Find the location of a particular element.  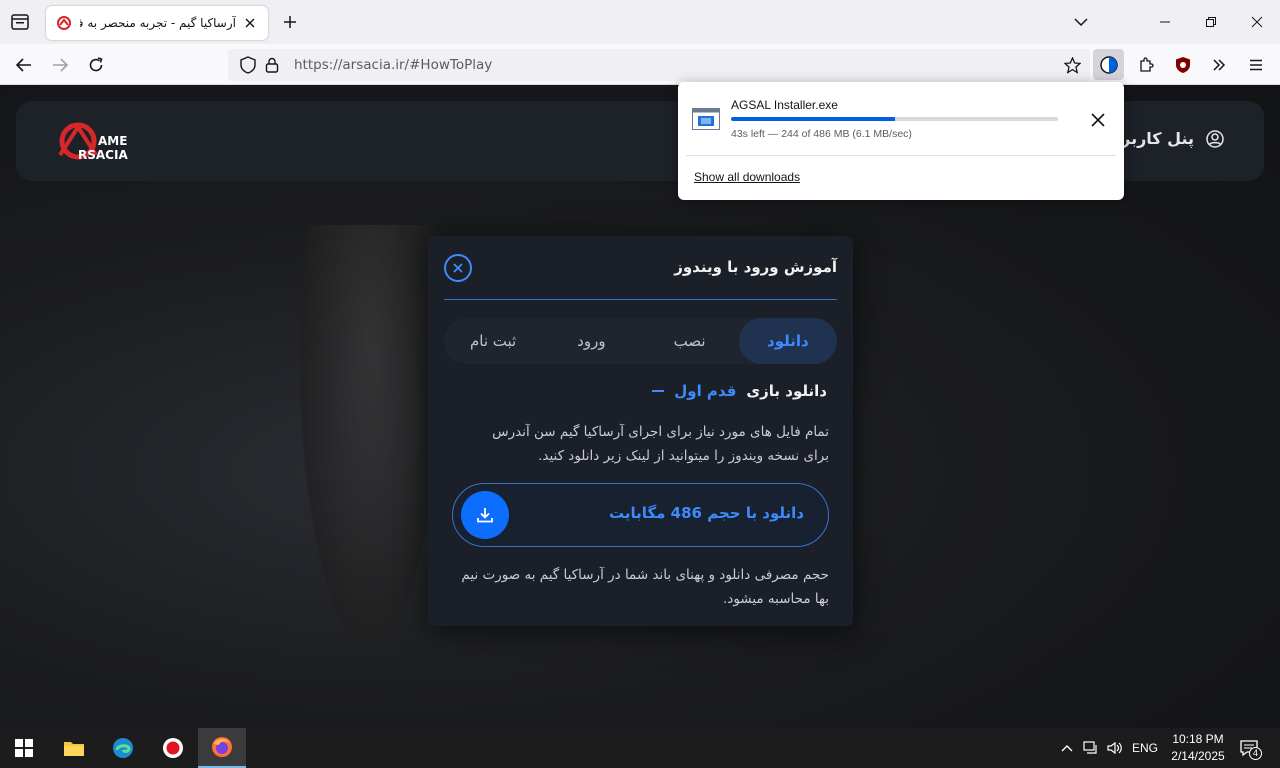

window-controls is located at coordinates (1211, 22).